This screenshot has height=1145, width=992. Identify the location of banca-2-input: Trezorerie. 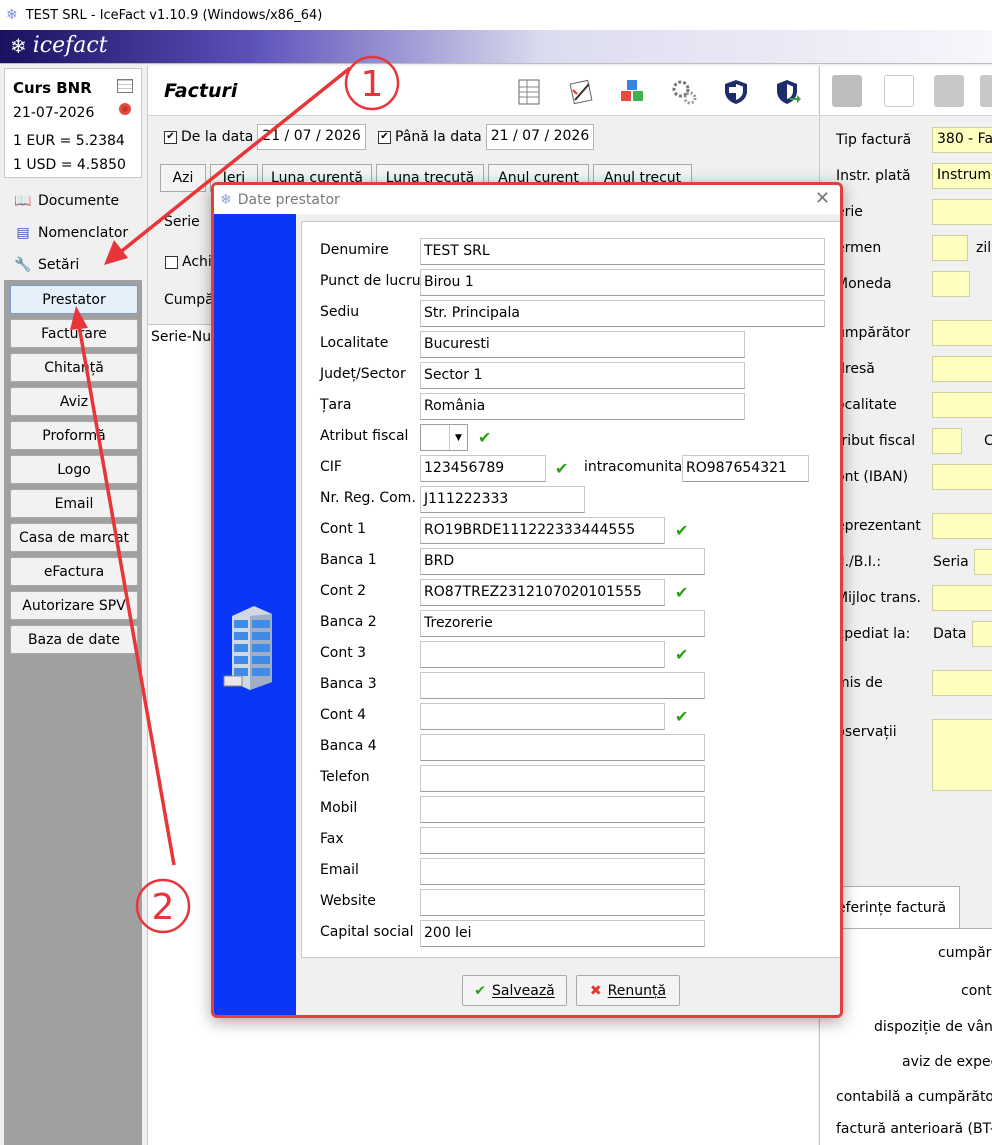
(562, 623).